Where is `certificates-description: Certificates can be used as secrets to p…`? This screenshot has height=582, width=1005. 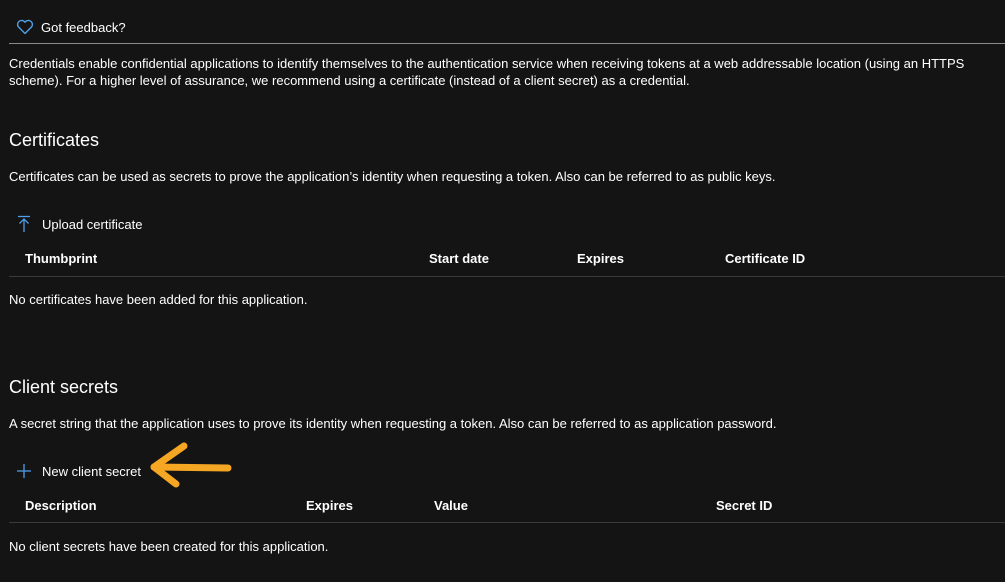
certificates-description: Certificates can be used as secrets to p… is located at coordinates (392, 176).